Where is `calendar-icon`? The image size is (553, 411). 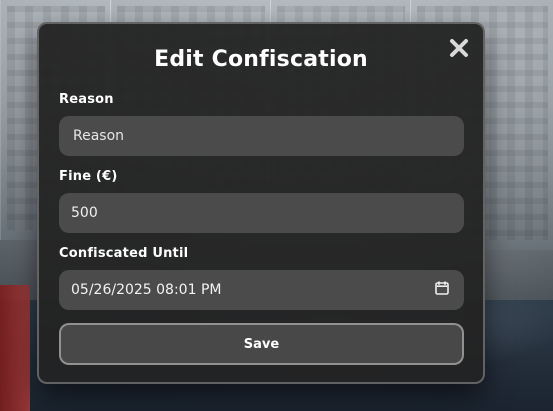
calendar-icon is located at coordinates (442, 290).